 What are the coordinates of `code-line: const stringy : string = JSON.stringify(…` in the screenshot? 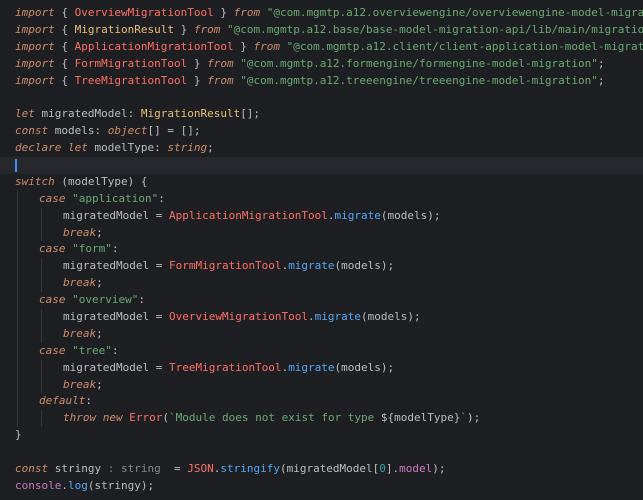 It's located at (321, 469).